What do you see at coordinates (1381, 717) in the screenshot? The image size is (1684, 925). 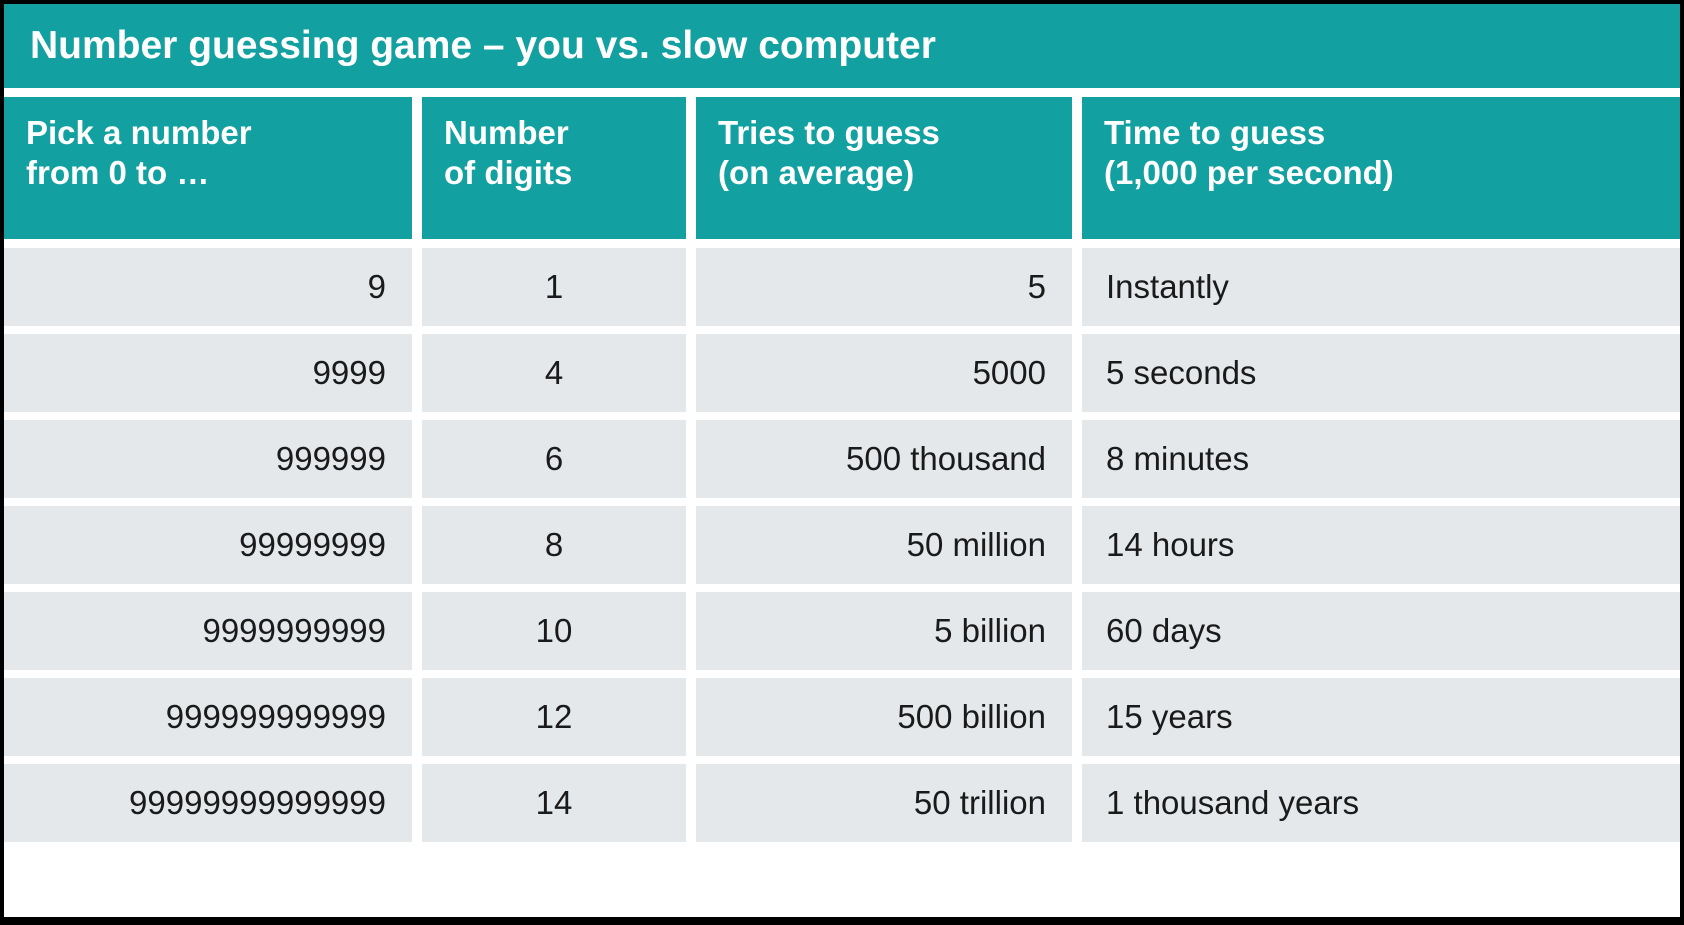 I see `cell-time-to-guess: 15 years` at bounding box center [1381, 717].